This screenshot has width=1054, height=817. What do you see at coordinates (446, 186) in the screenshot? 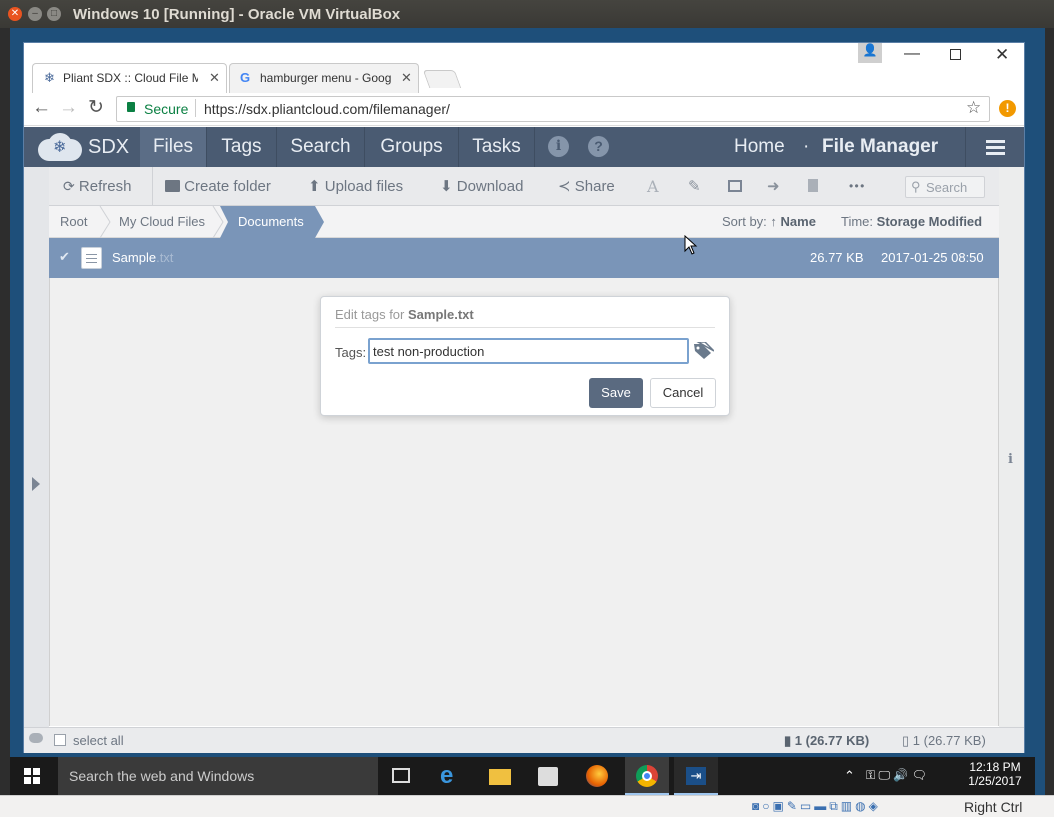
I see `download-arrow-icon: ⬇` at bounding box center [446, 186].